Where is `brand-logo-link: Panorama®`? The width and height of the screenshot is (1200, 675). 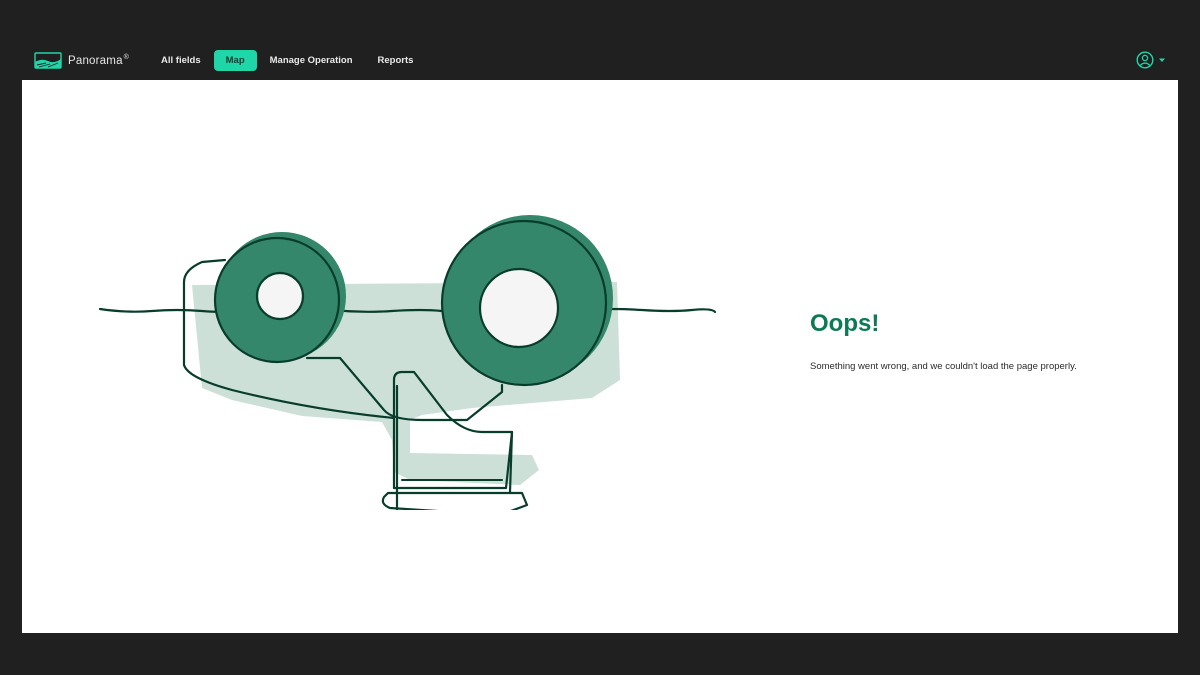
brand-logo-link: Panorama® is located at coordinates (81, 60).